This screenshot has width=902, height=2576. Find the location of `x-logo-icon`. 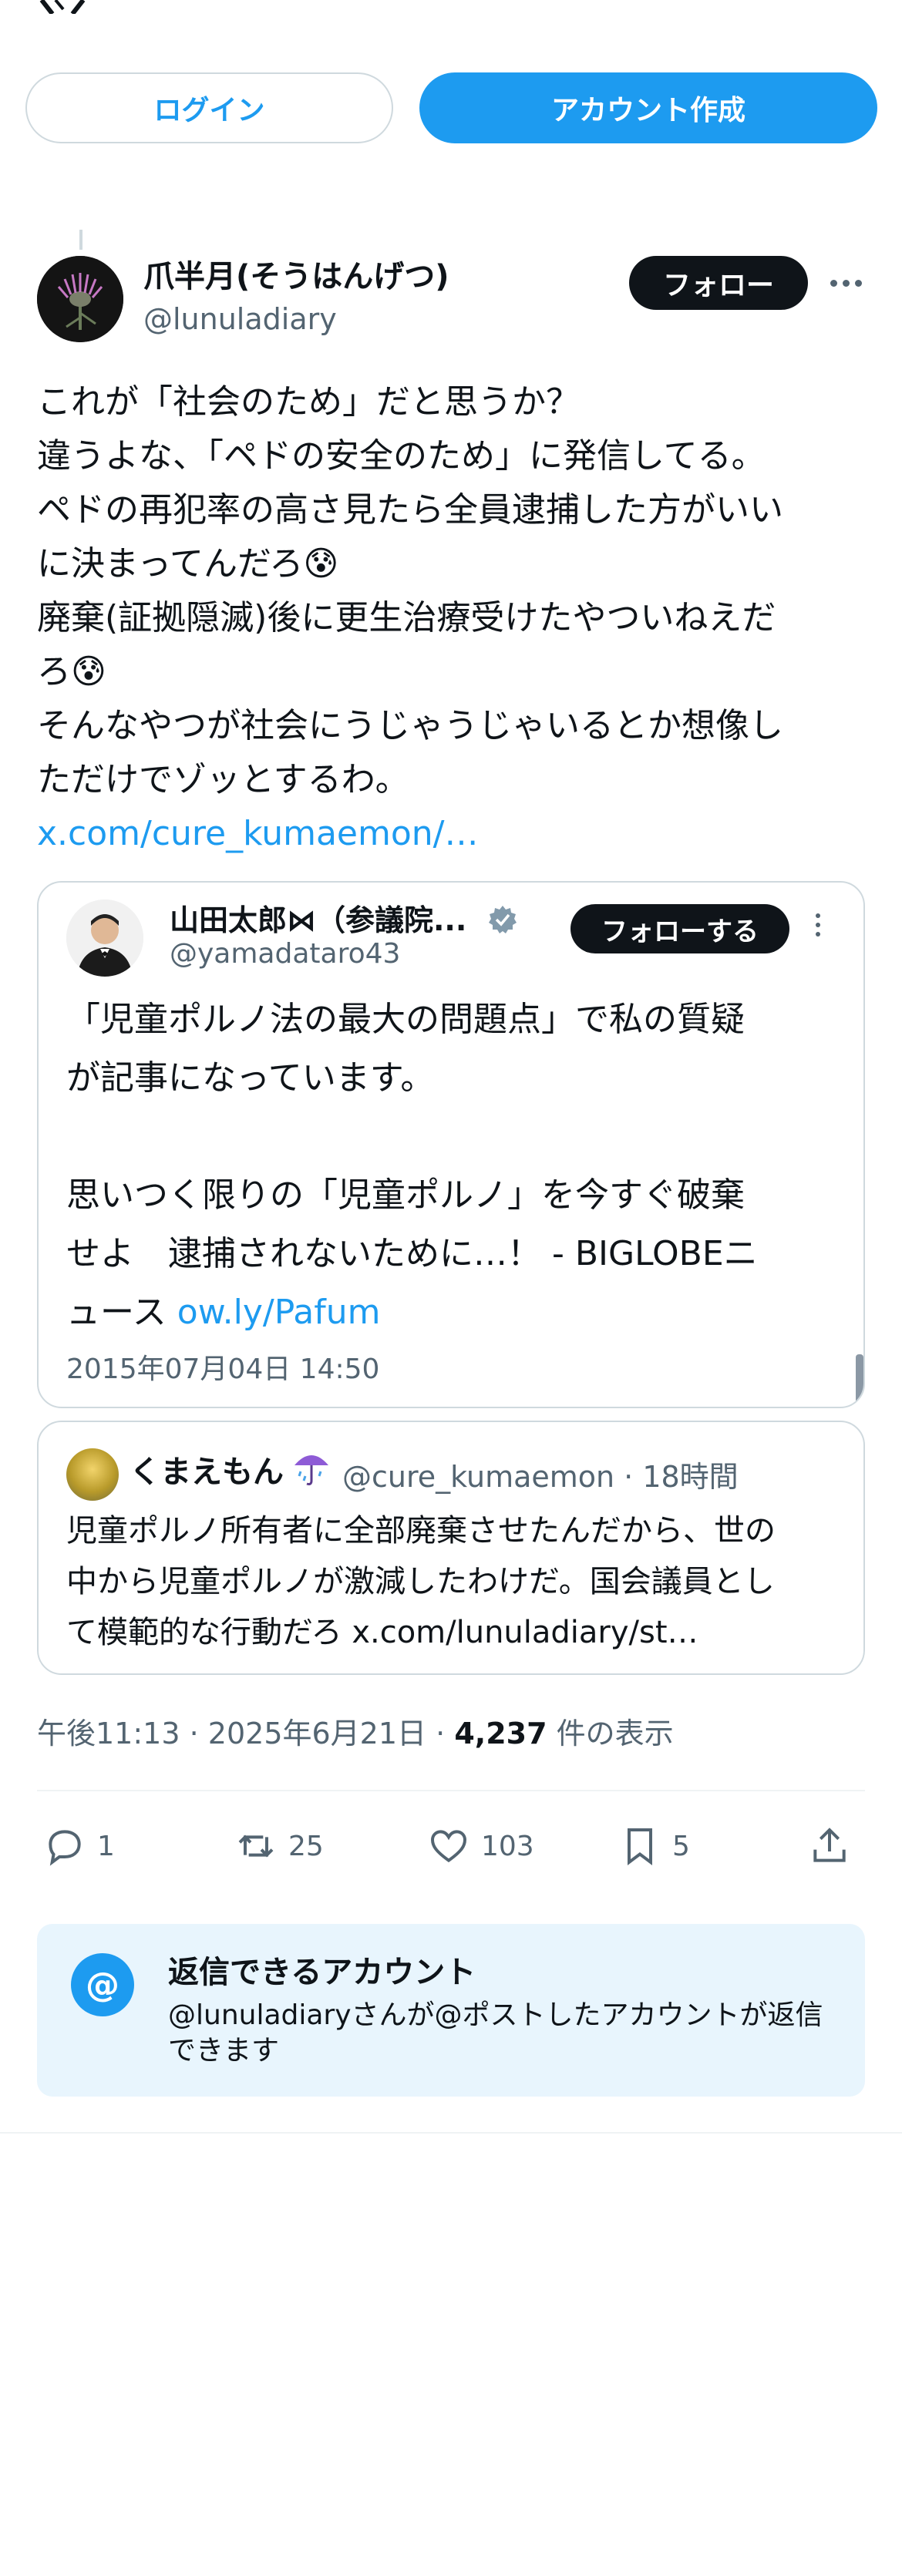

x-logo-icon is located at coordinates (62, 7).